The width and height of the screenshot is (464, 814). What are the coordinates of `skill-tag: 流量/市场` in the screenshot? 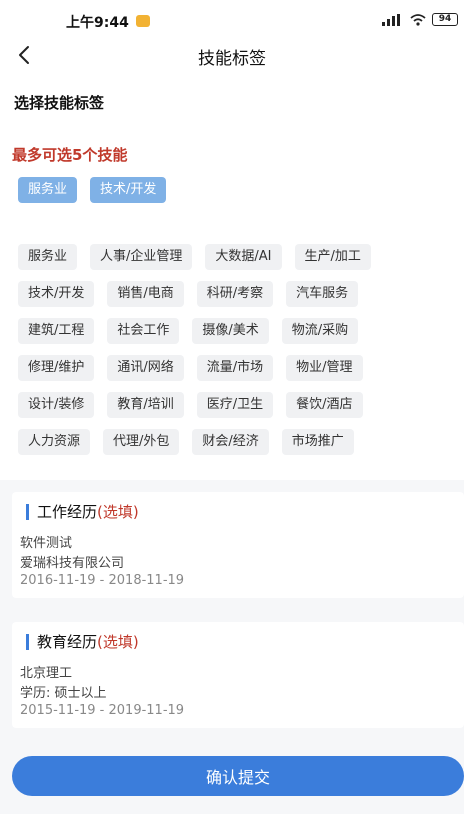 It's located at (235, 368).